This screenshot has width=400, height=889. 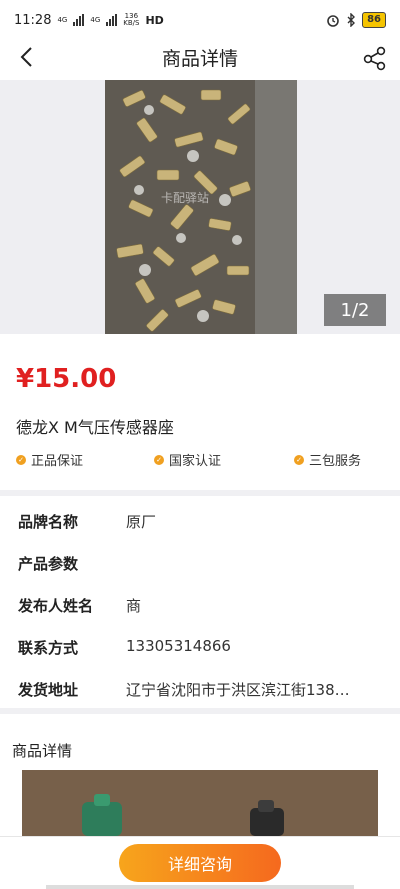 What do you see at coordinates (257, 563) in the screenshot?
I see `attribute-value` at bounding box center [257, 563].